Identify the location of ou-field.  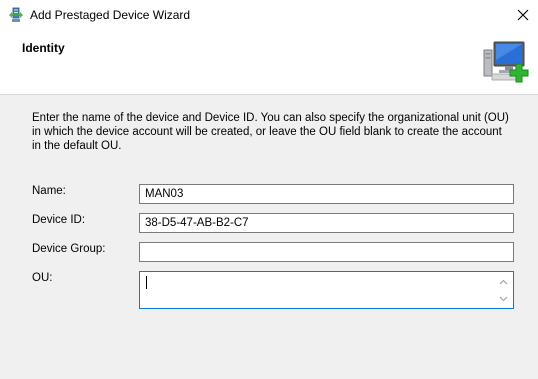
(326, 290).